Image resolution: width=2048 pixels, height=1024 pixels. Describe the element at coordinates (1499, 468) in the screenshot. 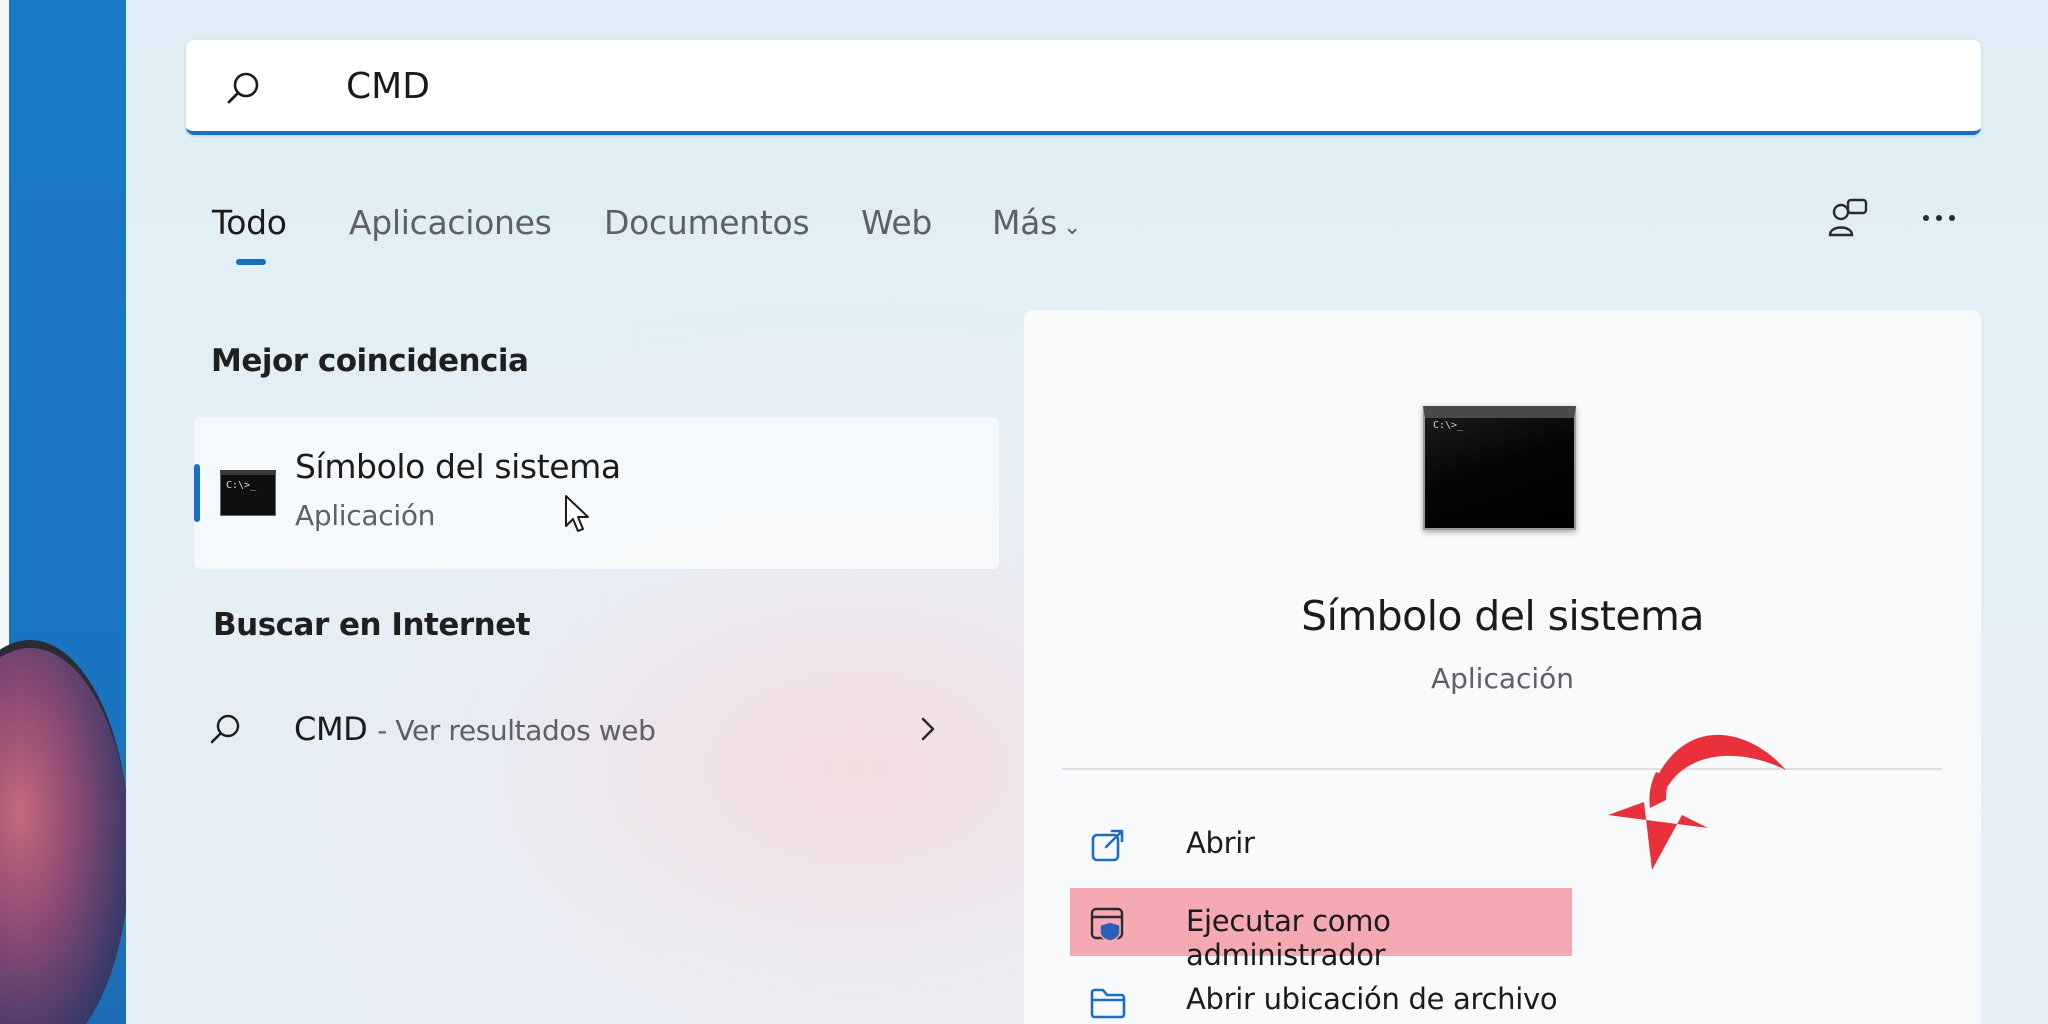

I see `command-prompt-large-icon: C:\>_` at that location.